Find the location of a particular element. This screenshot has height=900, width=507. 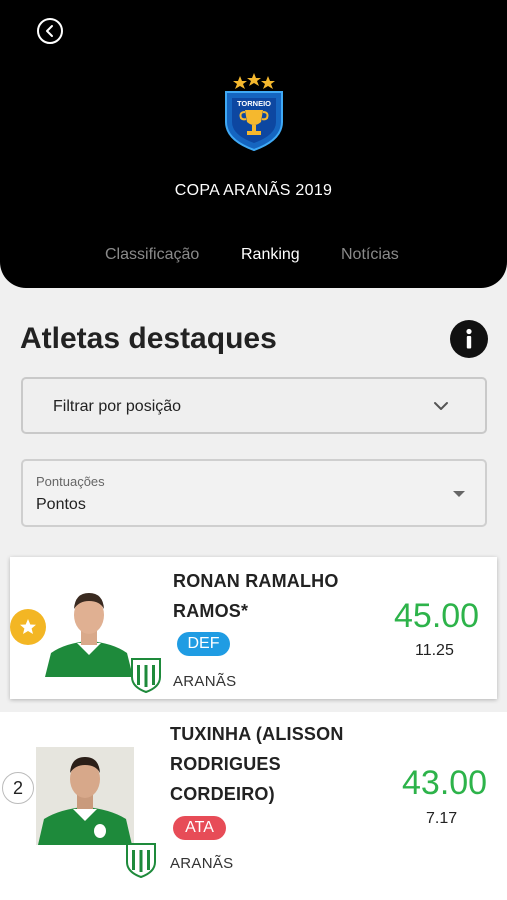

points-select: Pontuações Pontos is located at coordinates (254, 493).